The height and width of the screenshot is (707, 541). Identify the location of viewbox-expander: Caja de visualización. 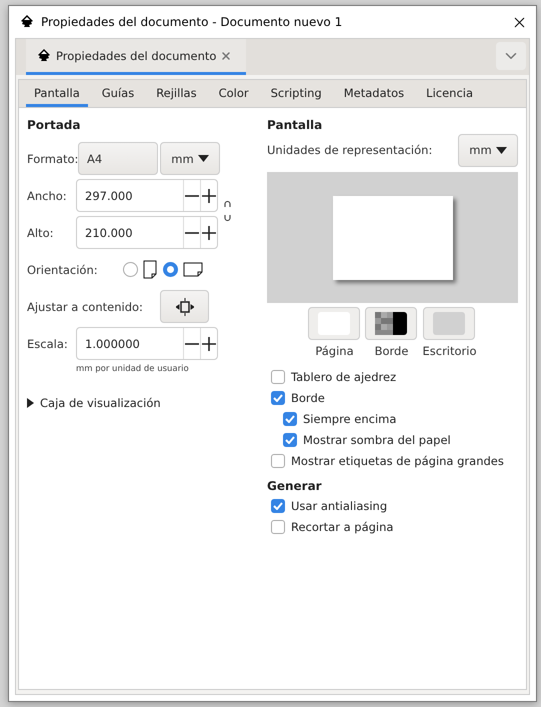
(143, 403).